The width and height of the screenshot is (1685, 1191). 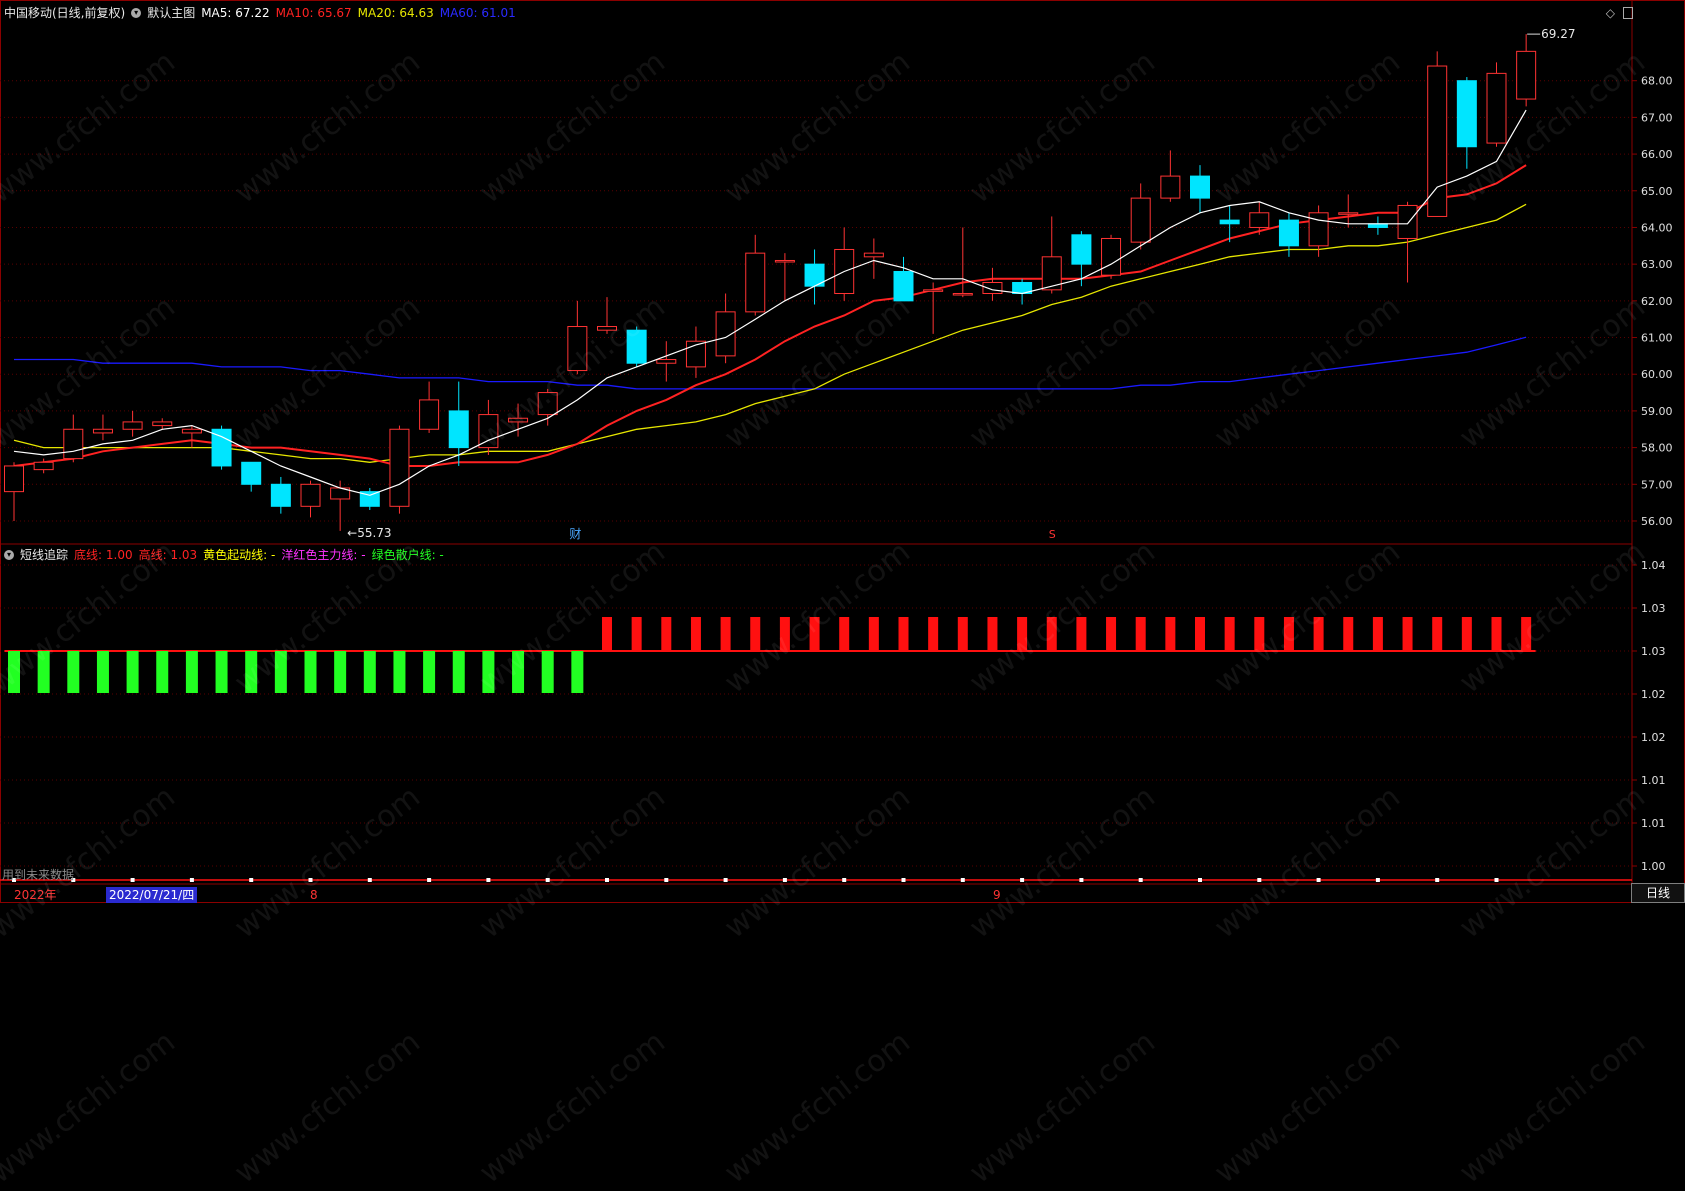 I want to click on ma60-legend: MA60: 61.01, so click(x=477, y=12).